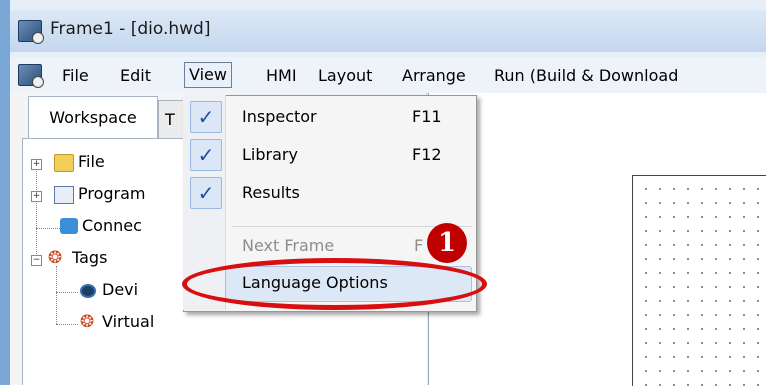 The height and width of the screenshot is (386, 766). Describe the element at coordinates (128, 322) in the screenshot. I see `tree-item-virtual: Virtual` at that location.